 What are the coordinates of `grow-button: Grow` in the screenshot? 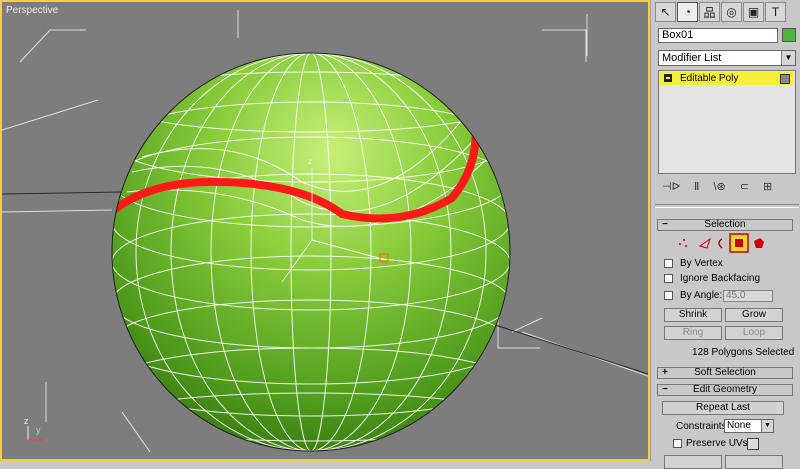 It's located at (754, 315).